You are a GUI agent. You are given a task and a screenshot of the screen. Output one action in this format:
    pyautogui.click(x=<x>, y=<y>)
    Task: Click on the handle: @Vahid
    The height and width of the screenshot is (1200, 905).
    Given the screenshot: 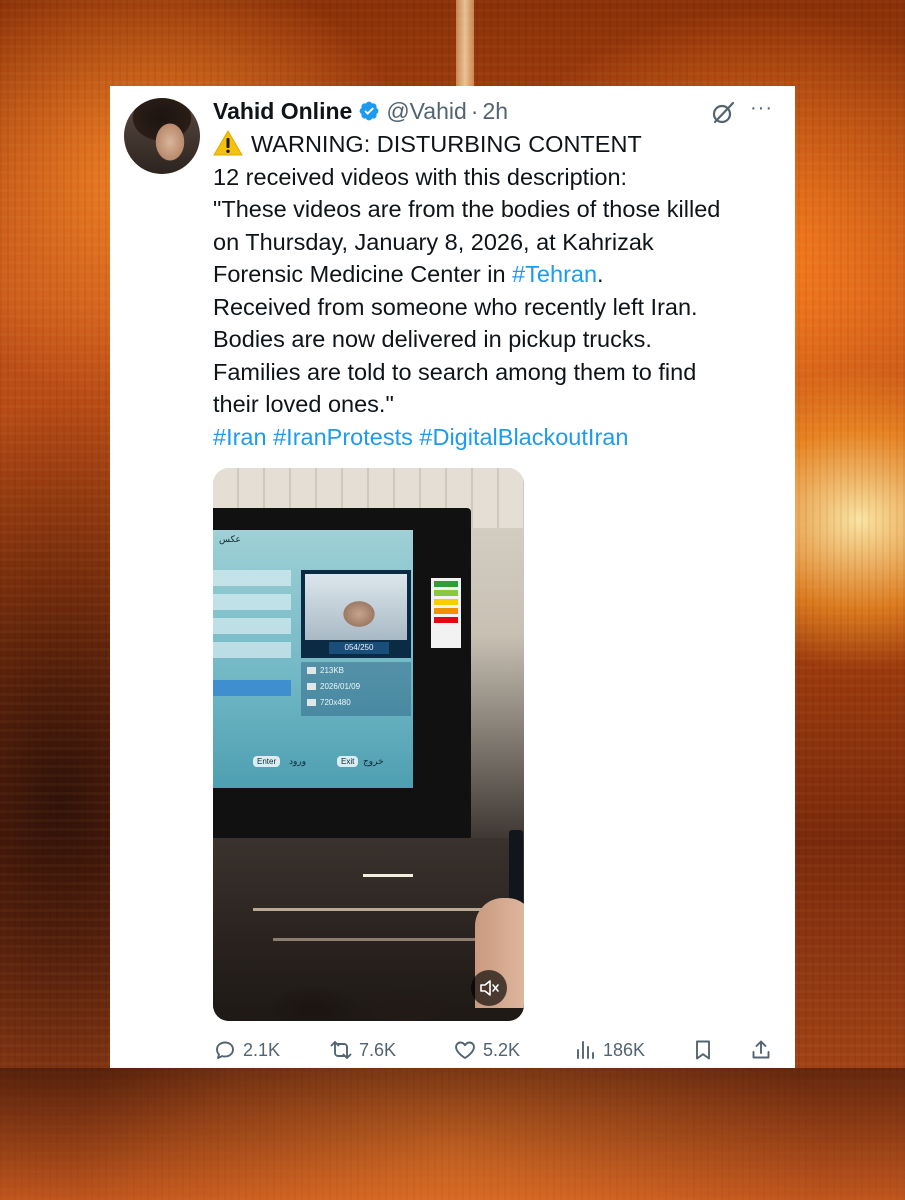 What is the action you would take?
    pyautogui.click(x=426, y=111)
    